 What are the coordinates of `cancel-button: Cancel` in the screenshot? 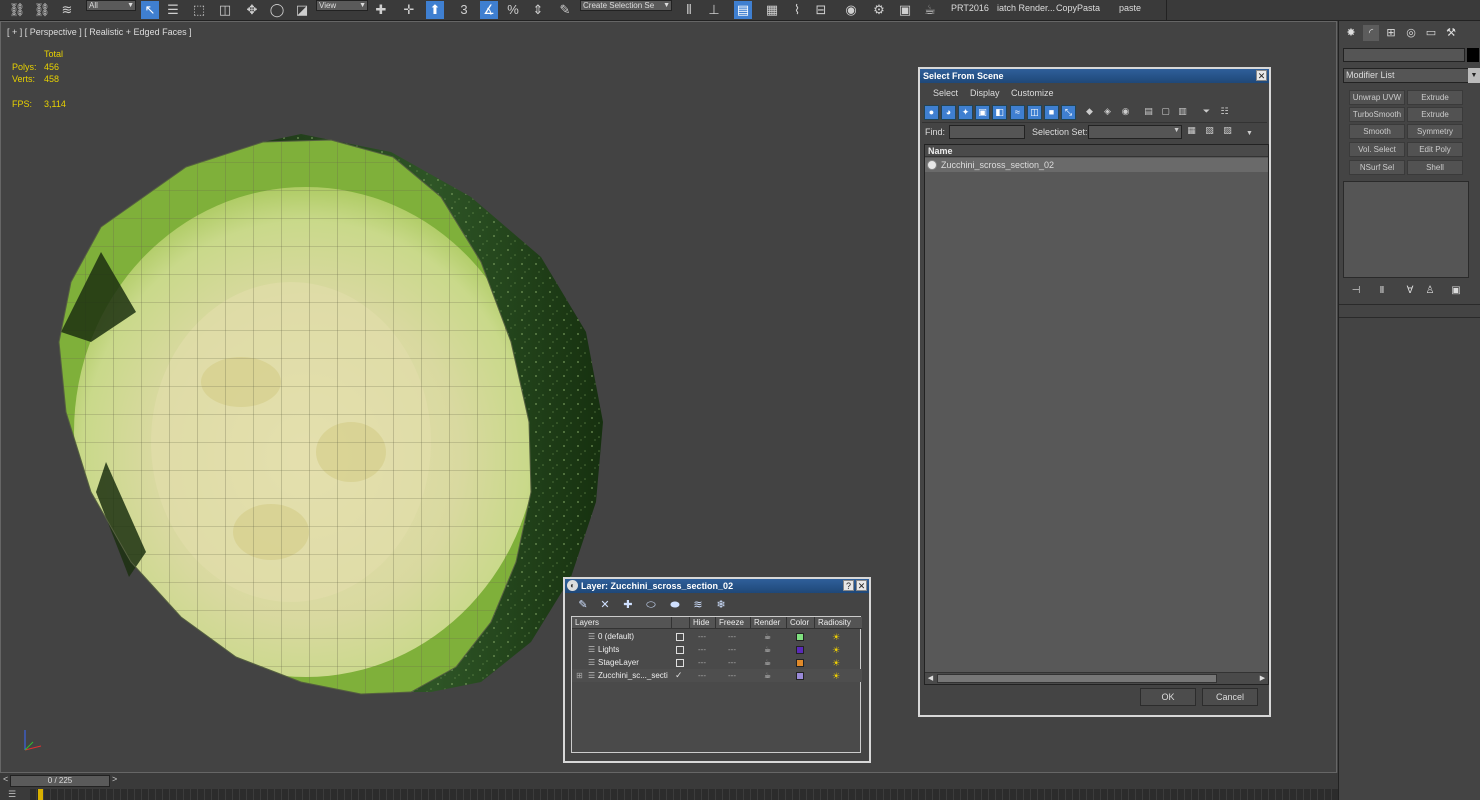 It's located at (1230, 697).